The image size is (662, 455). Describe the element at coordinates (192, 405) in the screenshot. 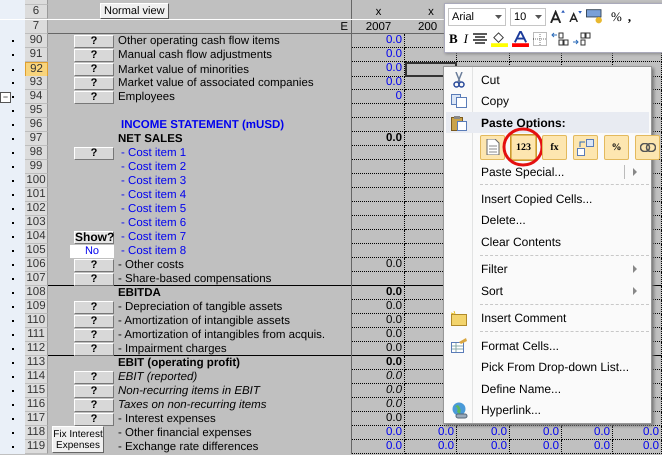

I see `row-label: Taxes on non-recurring items` at that location.